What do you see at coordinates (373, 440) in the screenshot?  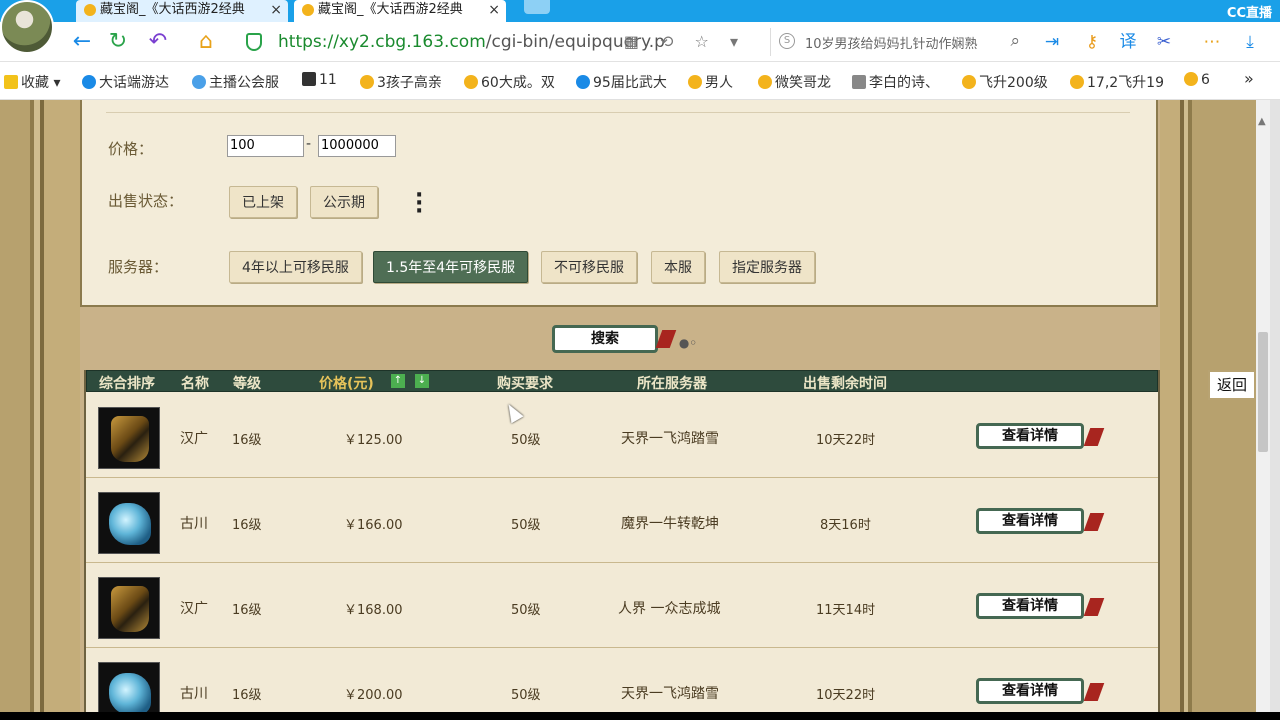 I see `item-price: ￥125.00` at bounding box center [373, 440].